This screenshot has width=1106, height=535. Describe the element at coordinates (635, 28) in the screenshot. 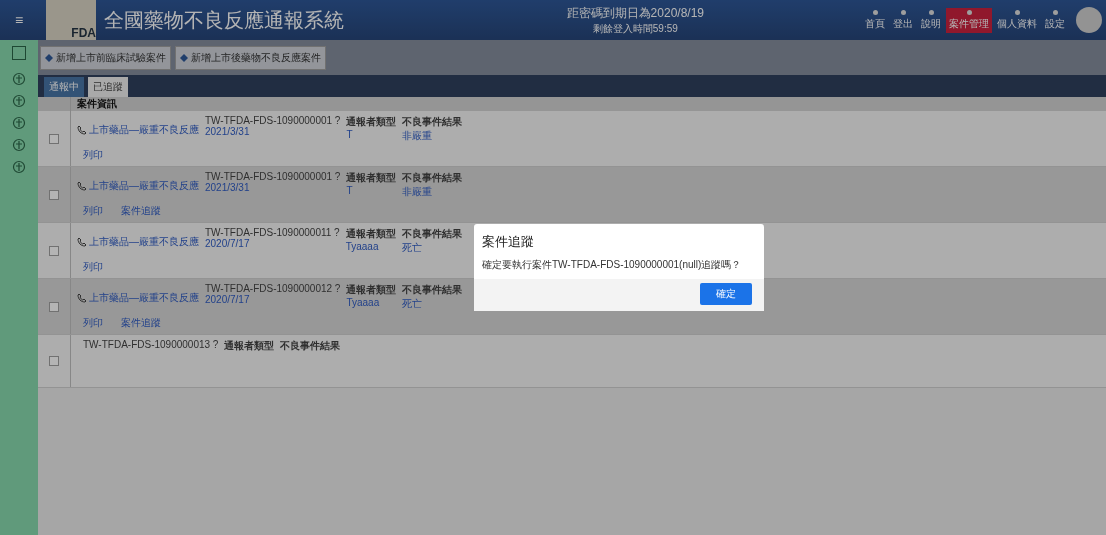

I see `session-notice: 剩餘登入時間59:59` at that location.